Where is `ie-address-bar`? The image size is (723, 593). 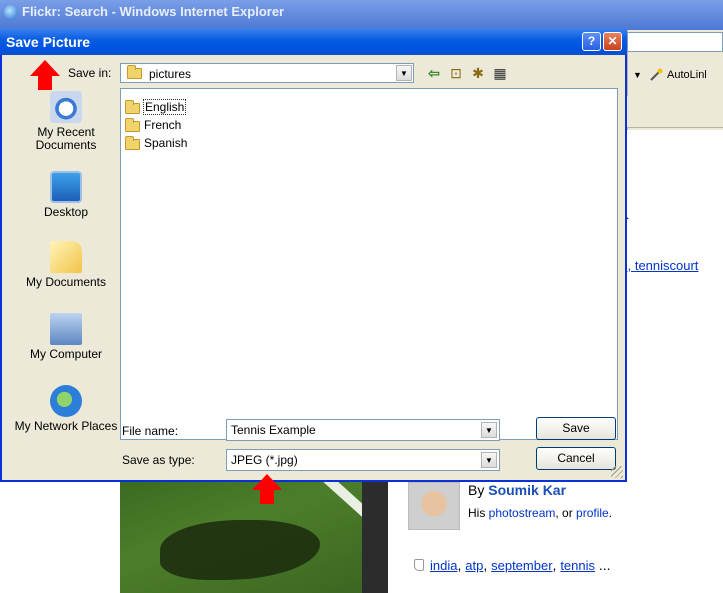 ie-address-bar is located at coordinates (675, 42).